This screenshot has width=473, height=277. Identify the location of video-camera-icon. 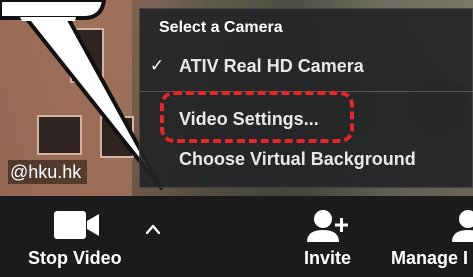
(77, 225).